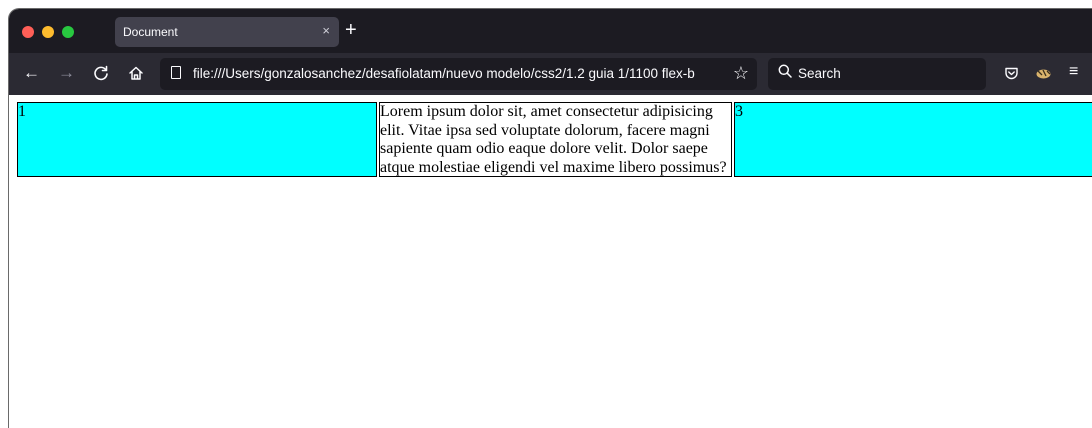  I want to click on close-window-button, so click(28, 32).